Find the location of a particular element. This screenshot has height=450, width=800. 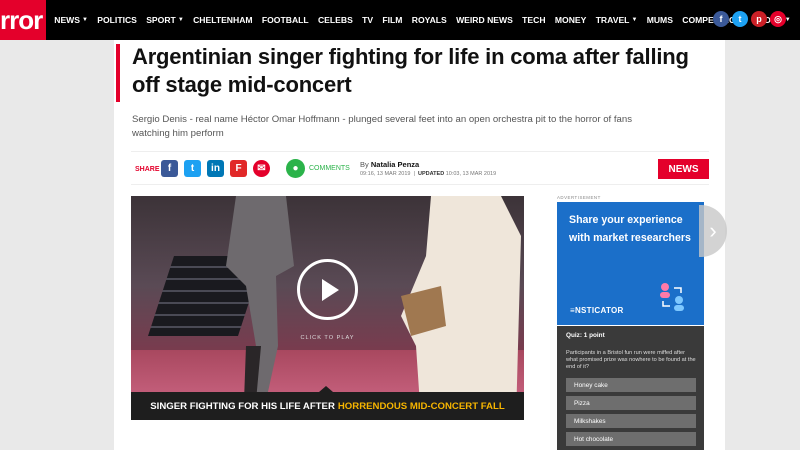

instagram-icon: ◎ is located at coordinates (778, 19).